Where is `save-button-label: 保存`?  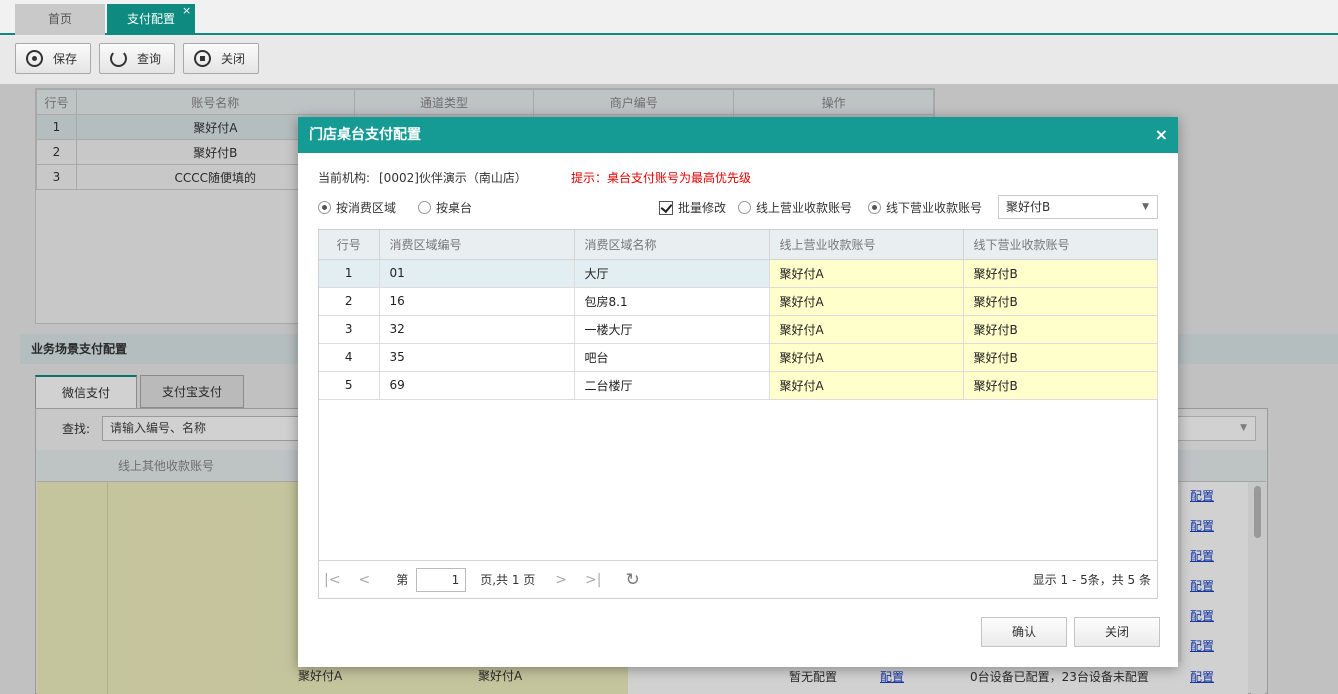 save-button-label: 保存 is located at coordinates (65, 59).